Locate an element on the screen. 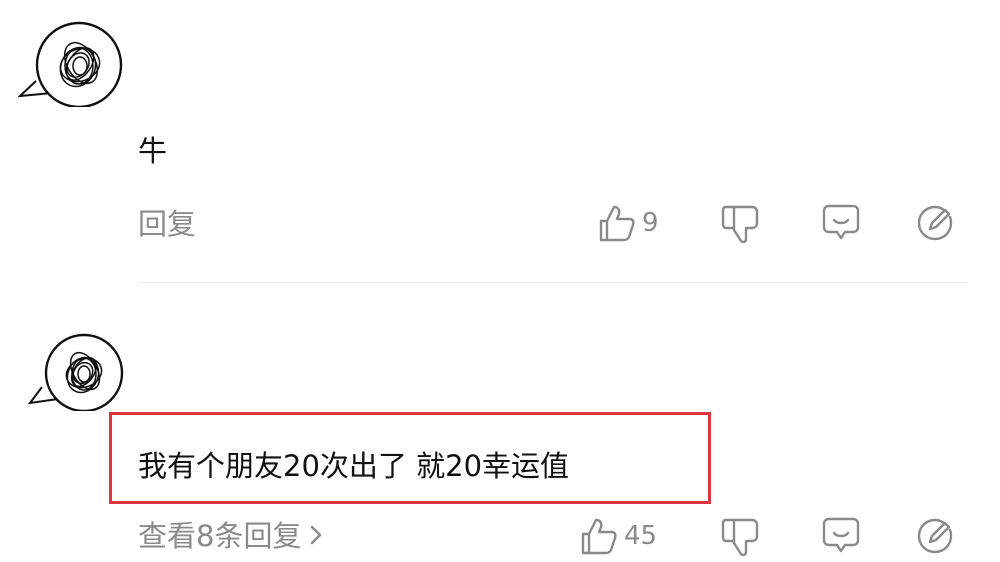 The image size is (1000, 562). like-count: 9 is located at coordinates (650, 223).